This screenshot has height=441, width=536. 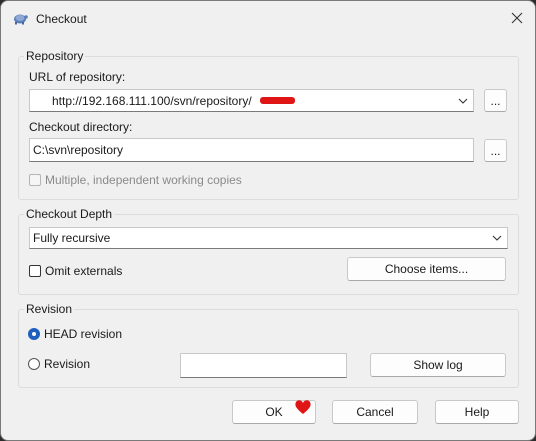 I want to click on repository-group-label: Repository, so click(x=55, y=56).